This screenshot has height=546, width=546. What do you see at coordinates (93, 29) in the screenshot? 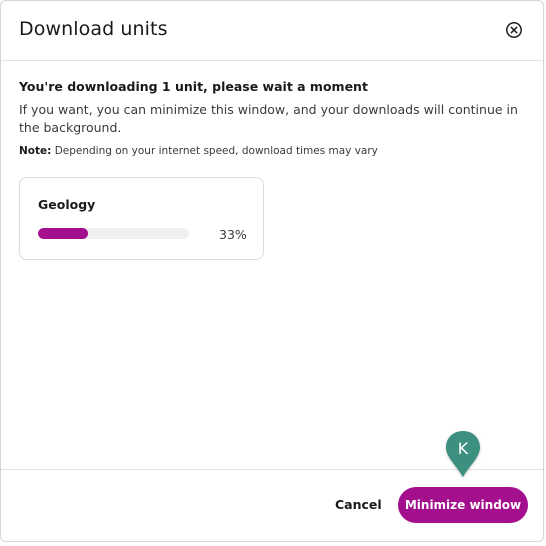
I see `dialog-title: Download units` at bounding box center [93, 29].